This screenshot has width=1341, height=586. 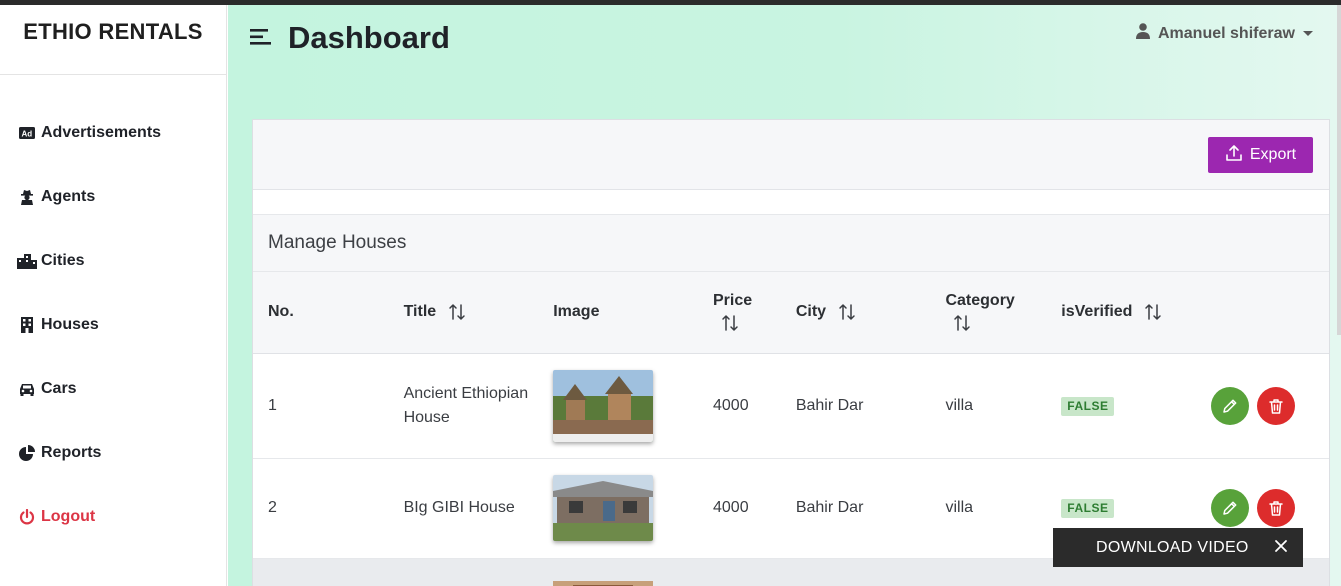 What do you see at coordinates (68, 516) in the screenshot?
I see `sidebar-item-label: Logout` at bounding box center [68, 516].